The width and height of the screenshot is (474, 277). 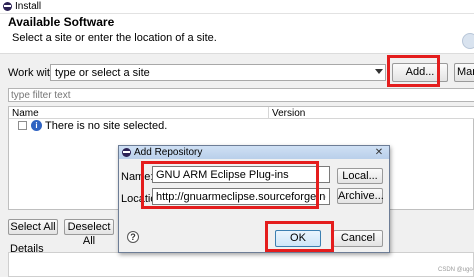 What do you see at coordinates (25, 113) in the screenshot?
I see `column-name: Name` at bounding box center [25, 113].